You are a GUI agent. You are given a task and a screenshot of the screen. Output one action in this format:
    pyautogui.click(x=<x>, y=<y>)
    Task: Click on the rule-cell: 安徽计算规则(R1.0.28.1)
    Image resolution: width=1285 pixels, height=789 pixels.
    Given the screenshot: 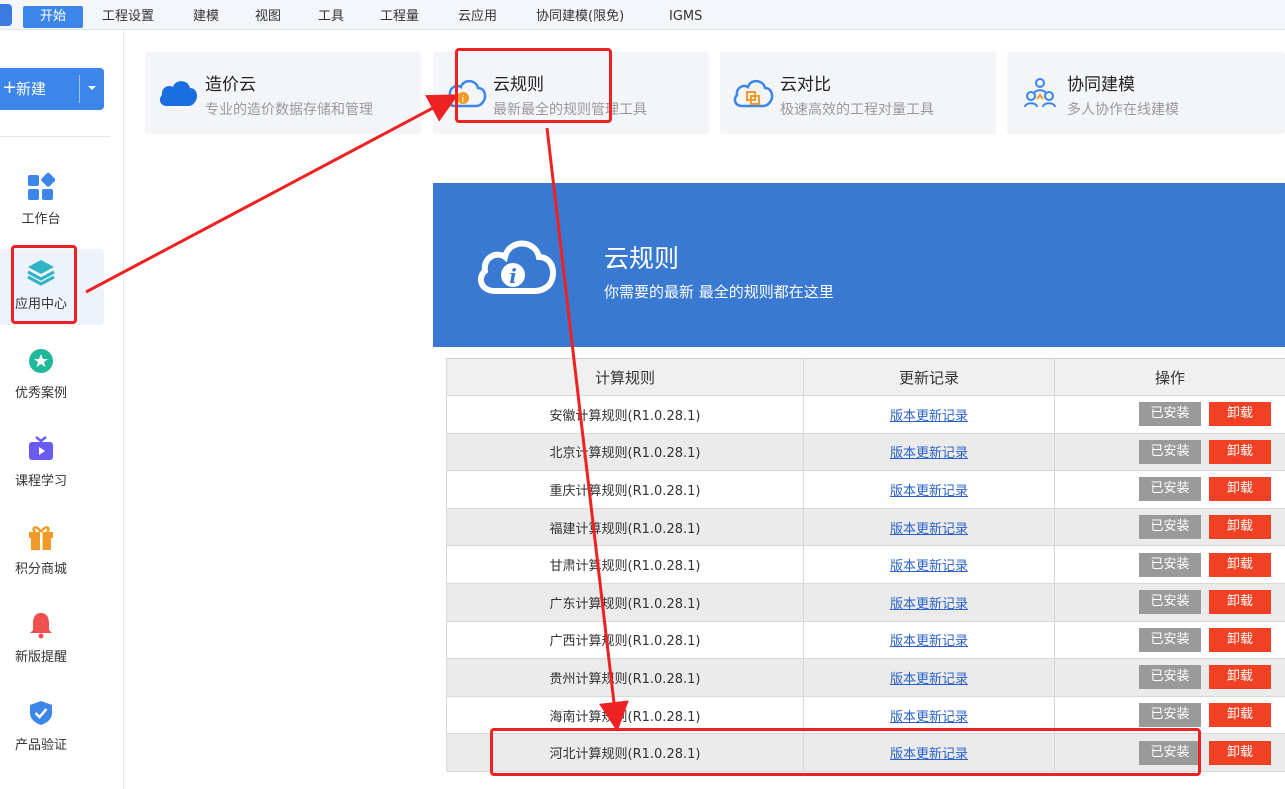 What is the action you would take?
    pyautogui.click(x=624, y=414)
    